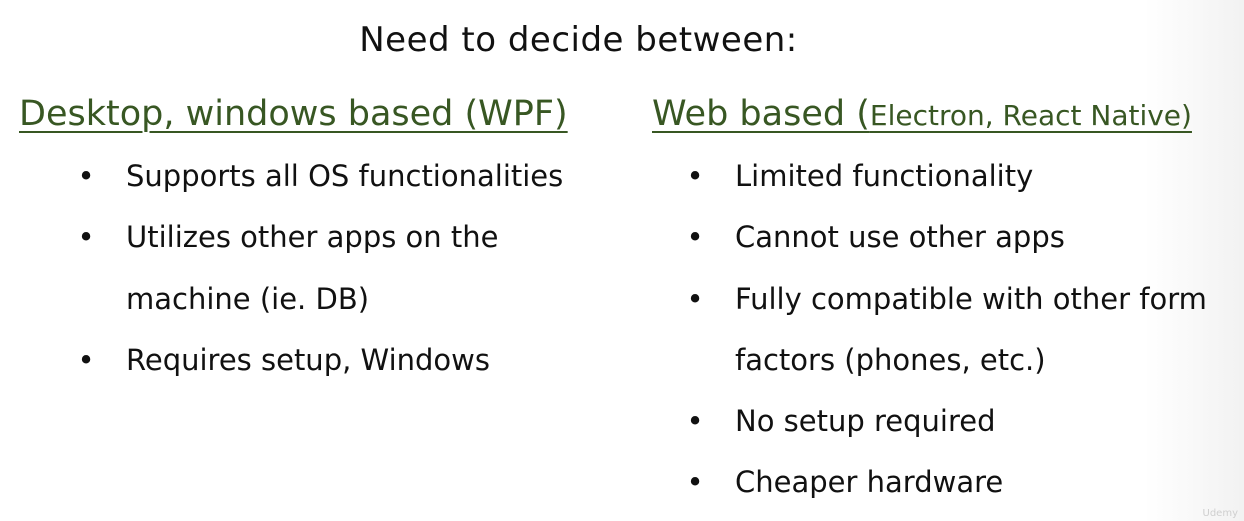  I want to click on list-item: • Cannot use other apps, so click(946, 237).